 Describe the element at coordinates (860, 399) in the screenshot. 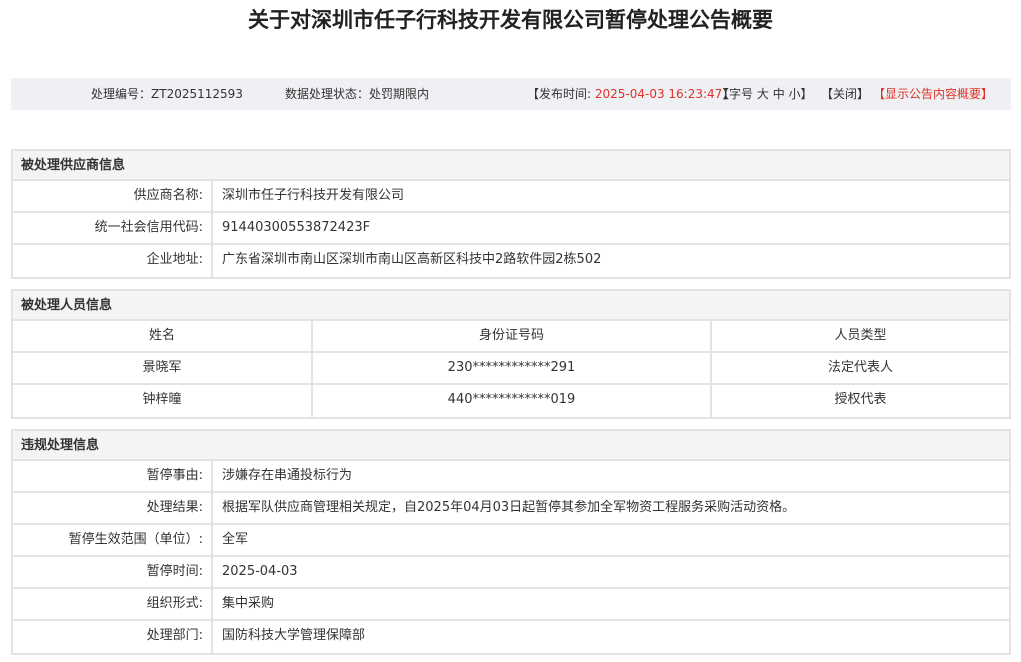

I see `person-type: 授权代表` at that location.